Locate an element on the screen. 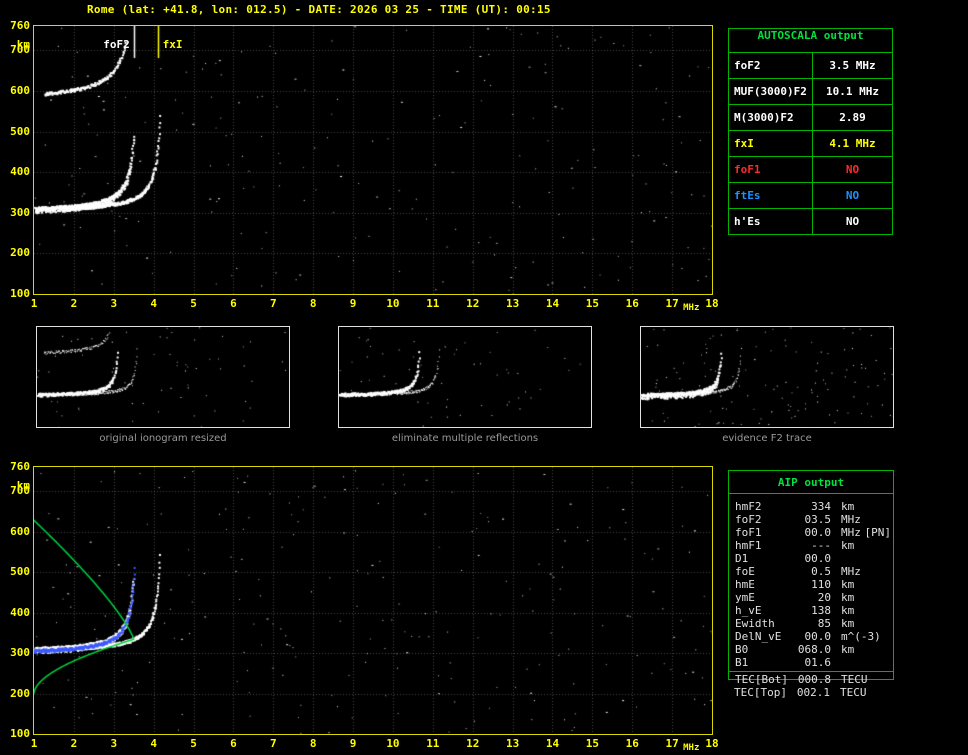  x-tick-label: 17 is located at coordinates (672, 303).